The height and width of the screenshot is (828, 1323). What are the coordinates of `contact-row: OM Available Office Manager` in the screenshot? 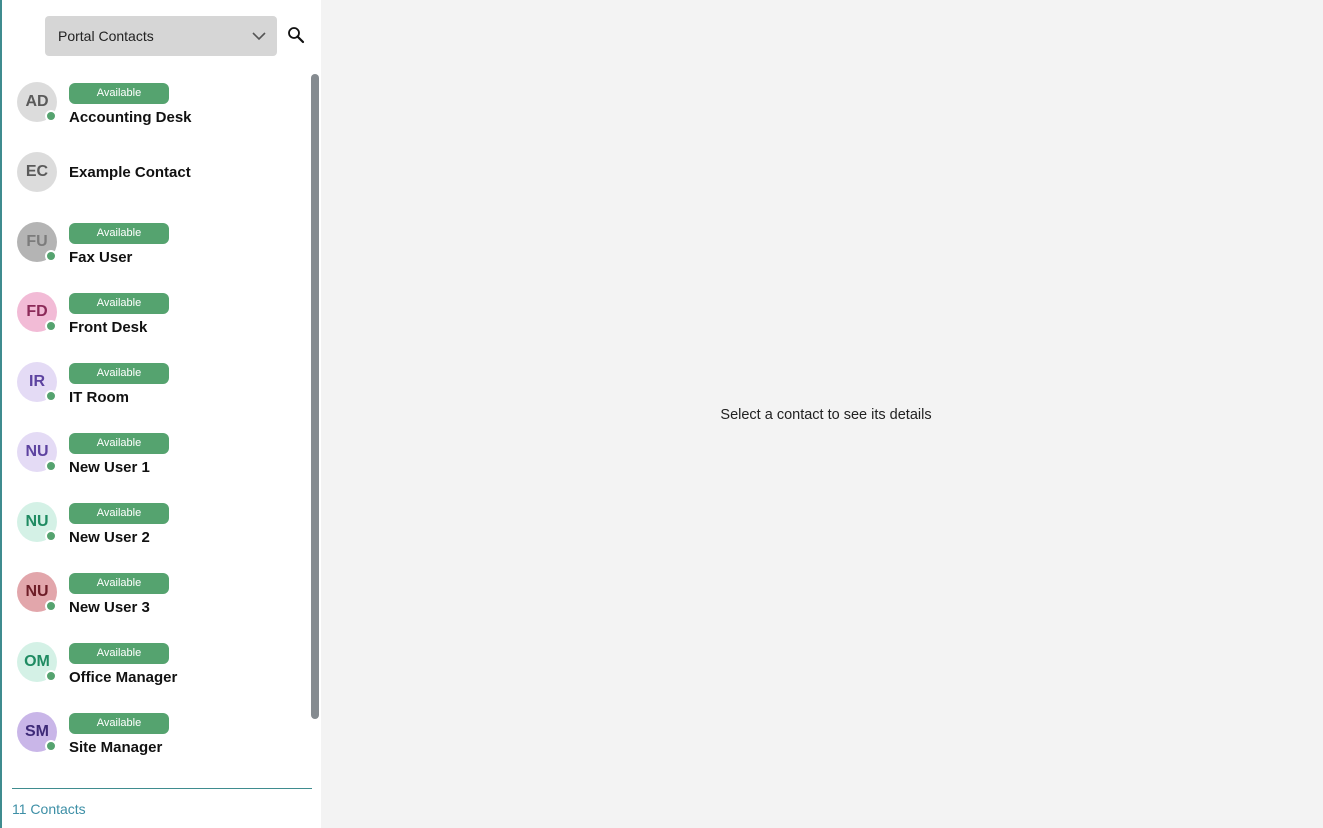 It's located at (156, 667).